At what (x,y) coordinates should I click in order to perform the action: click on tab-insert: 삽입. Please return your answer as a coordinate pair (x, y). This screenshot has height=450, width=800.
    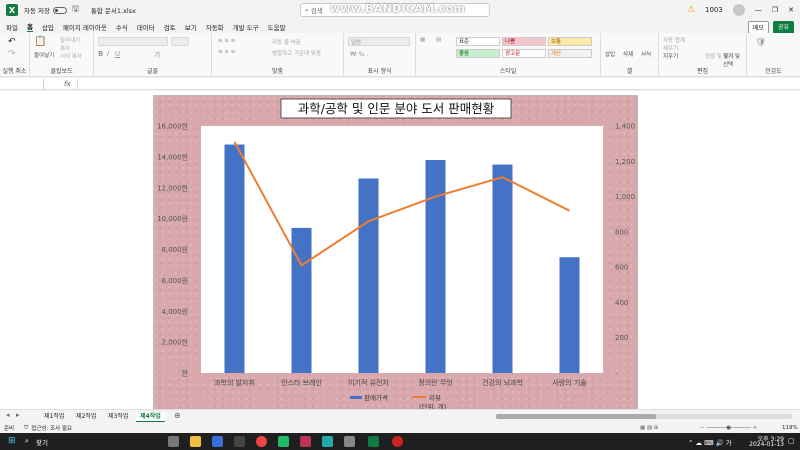
    Looking at the image, I should click on (48, 27).